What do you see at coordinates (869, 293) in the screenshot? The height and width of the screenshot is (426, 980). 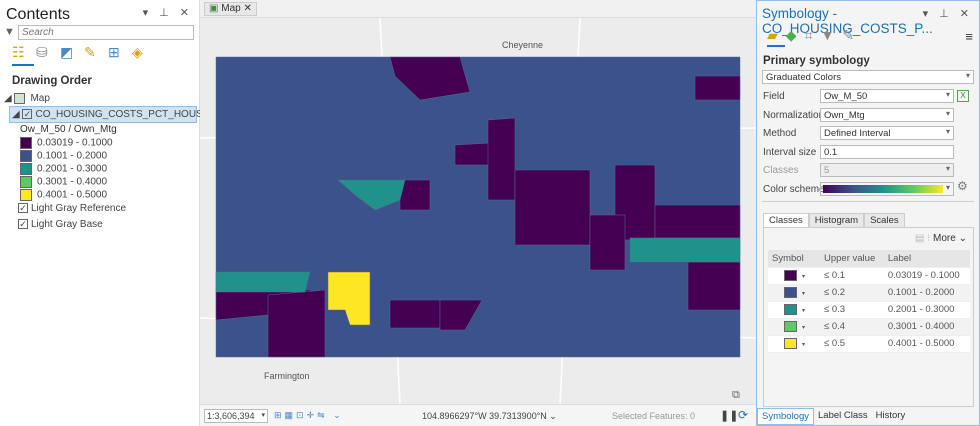 I see `table-row: ▾ ≤ 0.2 0.1001 - 0.2000` at bounding box center [869, 293].